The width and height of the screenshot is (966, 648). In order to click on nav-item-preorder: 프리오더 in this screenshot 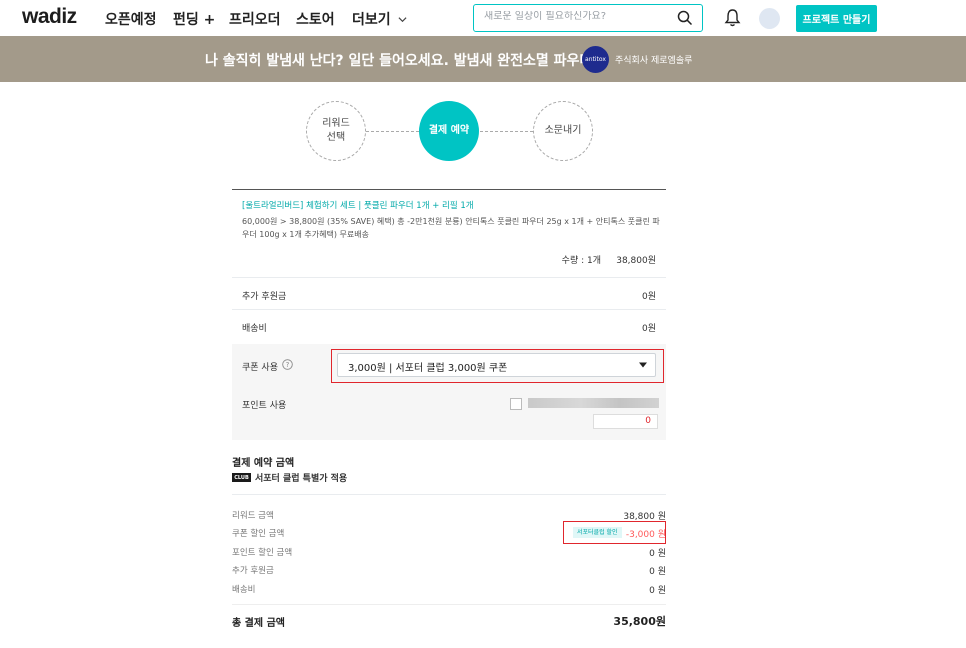, I will do `click(255, 19)`.